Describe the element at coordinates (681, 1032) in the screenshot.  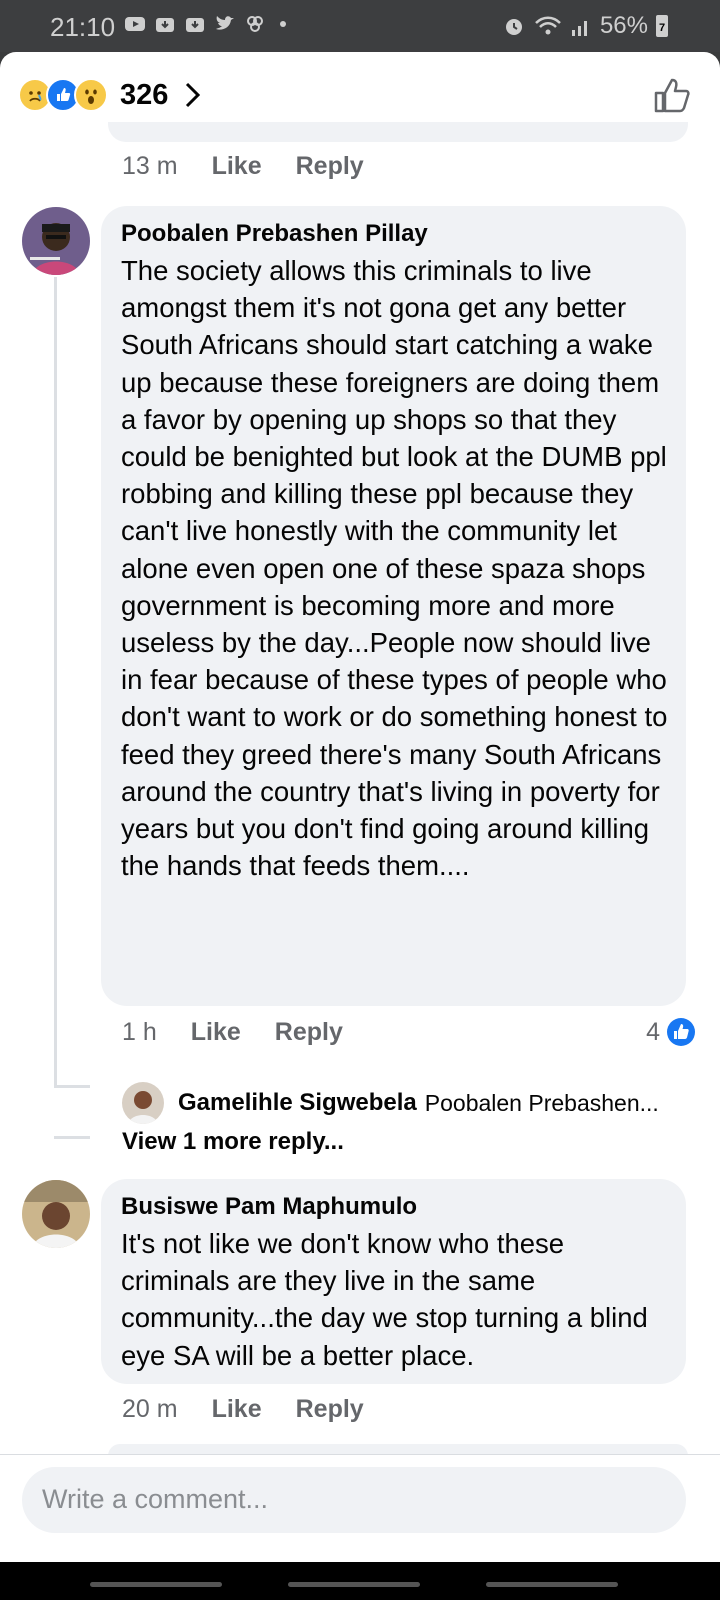
I see `like-badge-icon` at that location.